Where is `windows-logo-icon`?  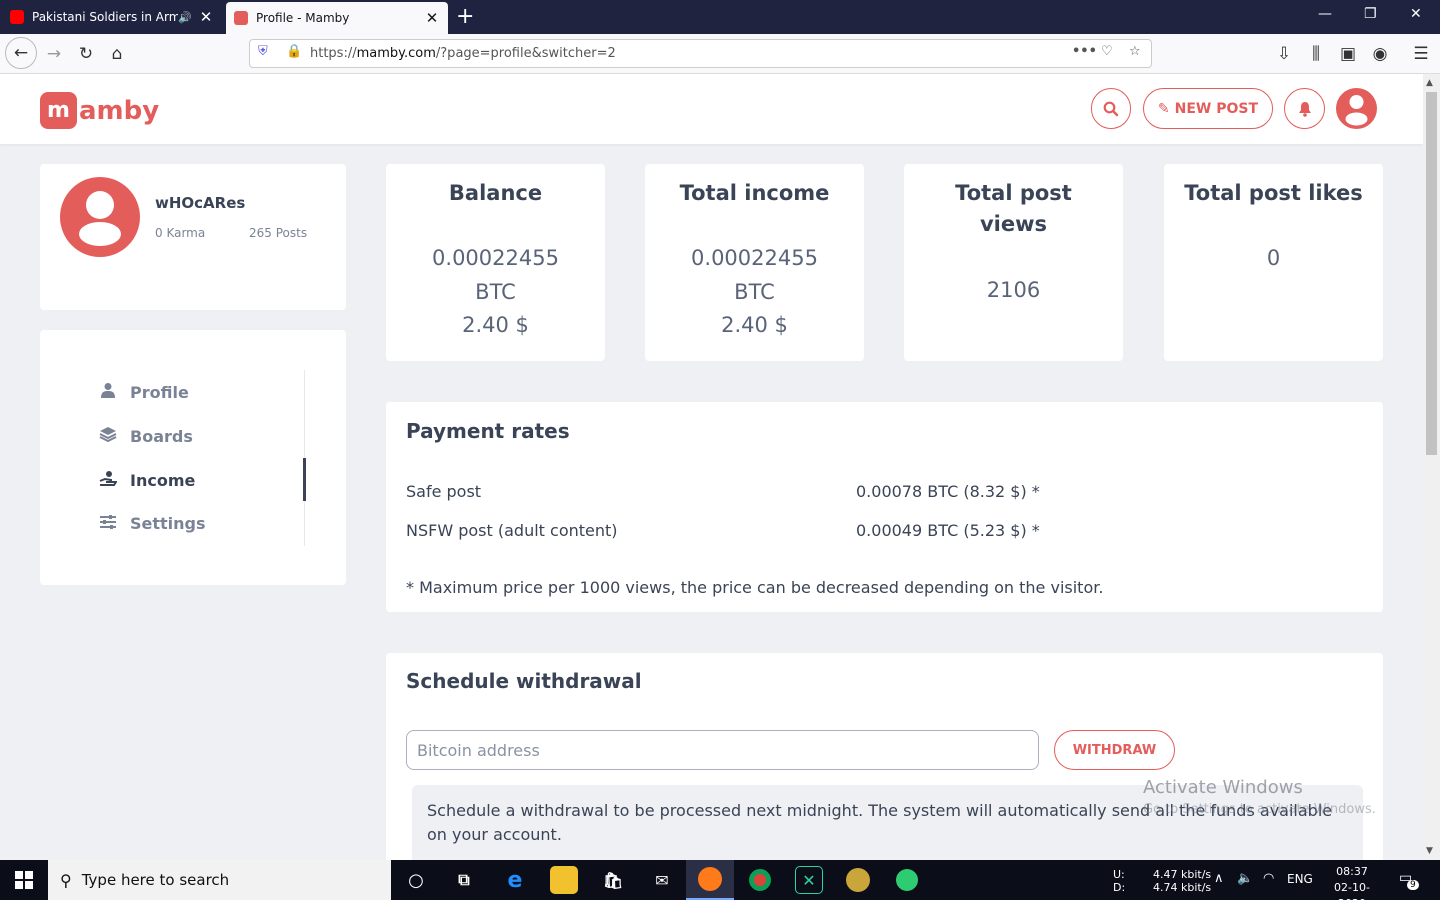
windows-logo-icon is located at coordinates (24, 880).